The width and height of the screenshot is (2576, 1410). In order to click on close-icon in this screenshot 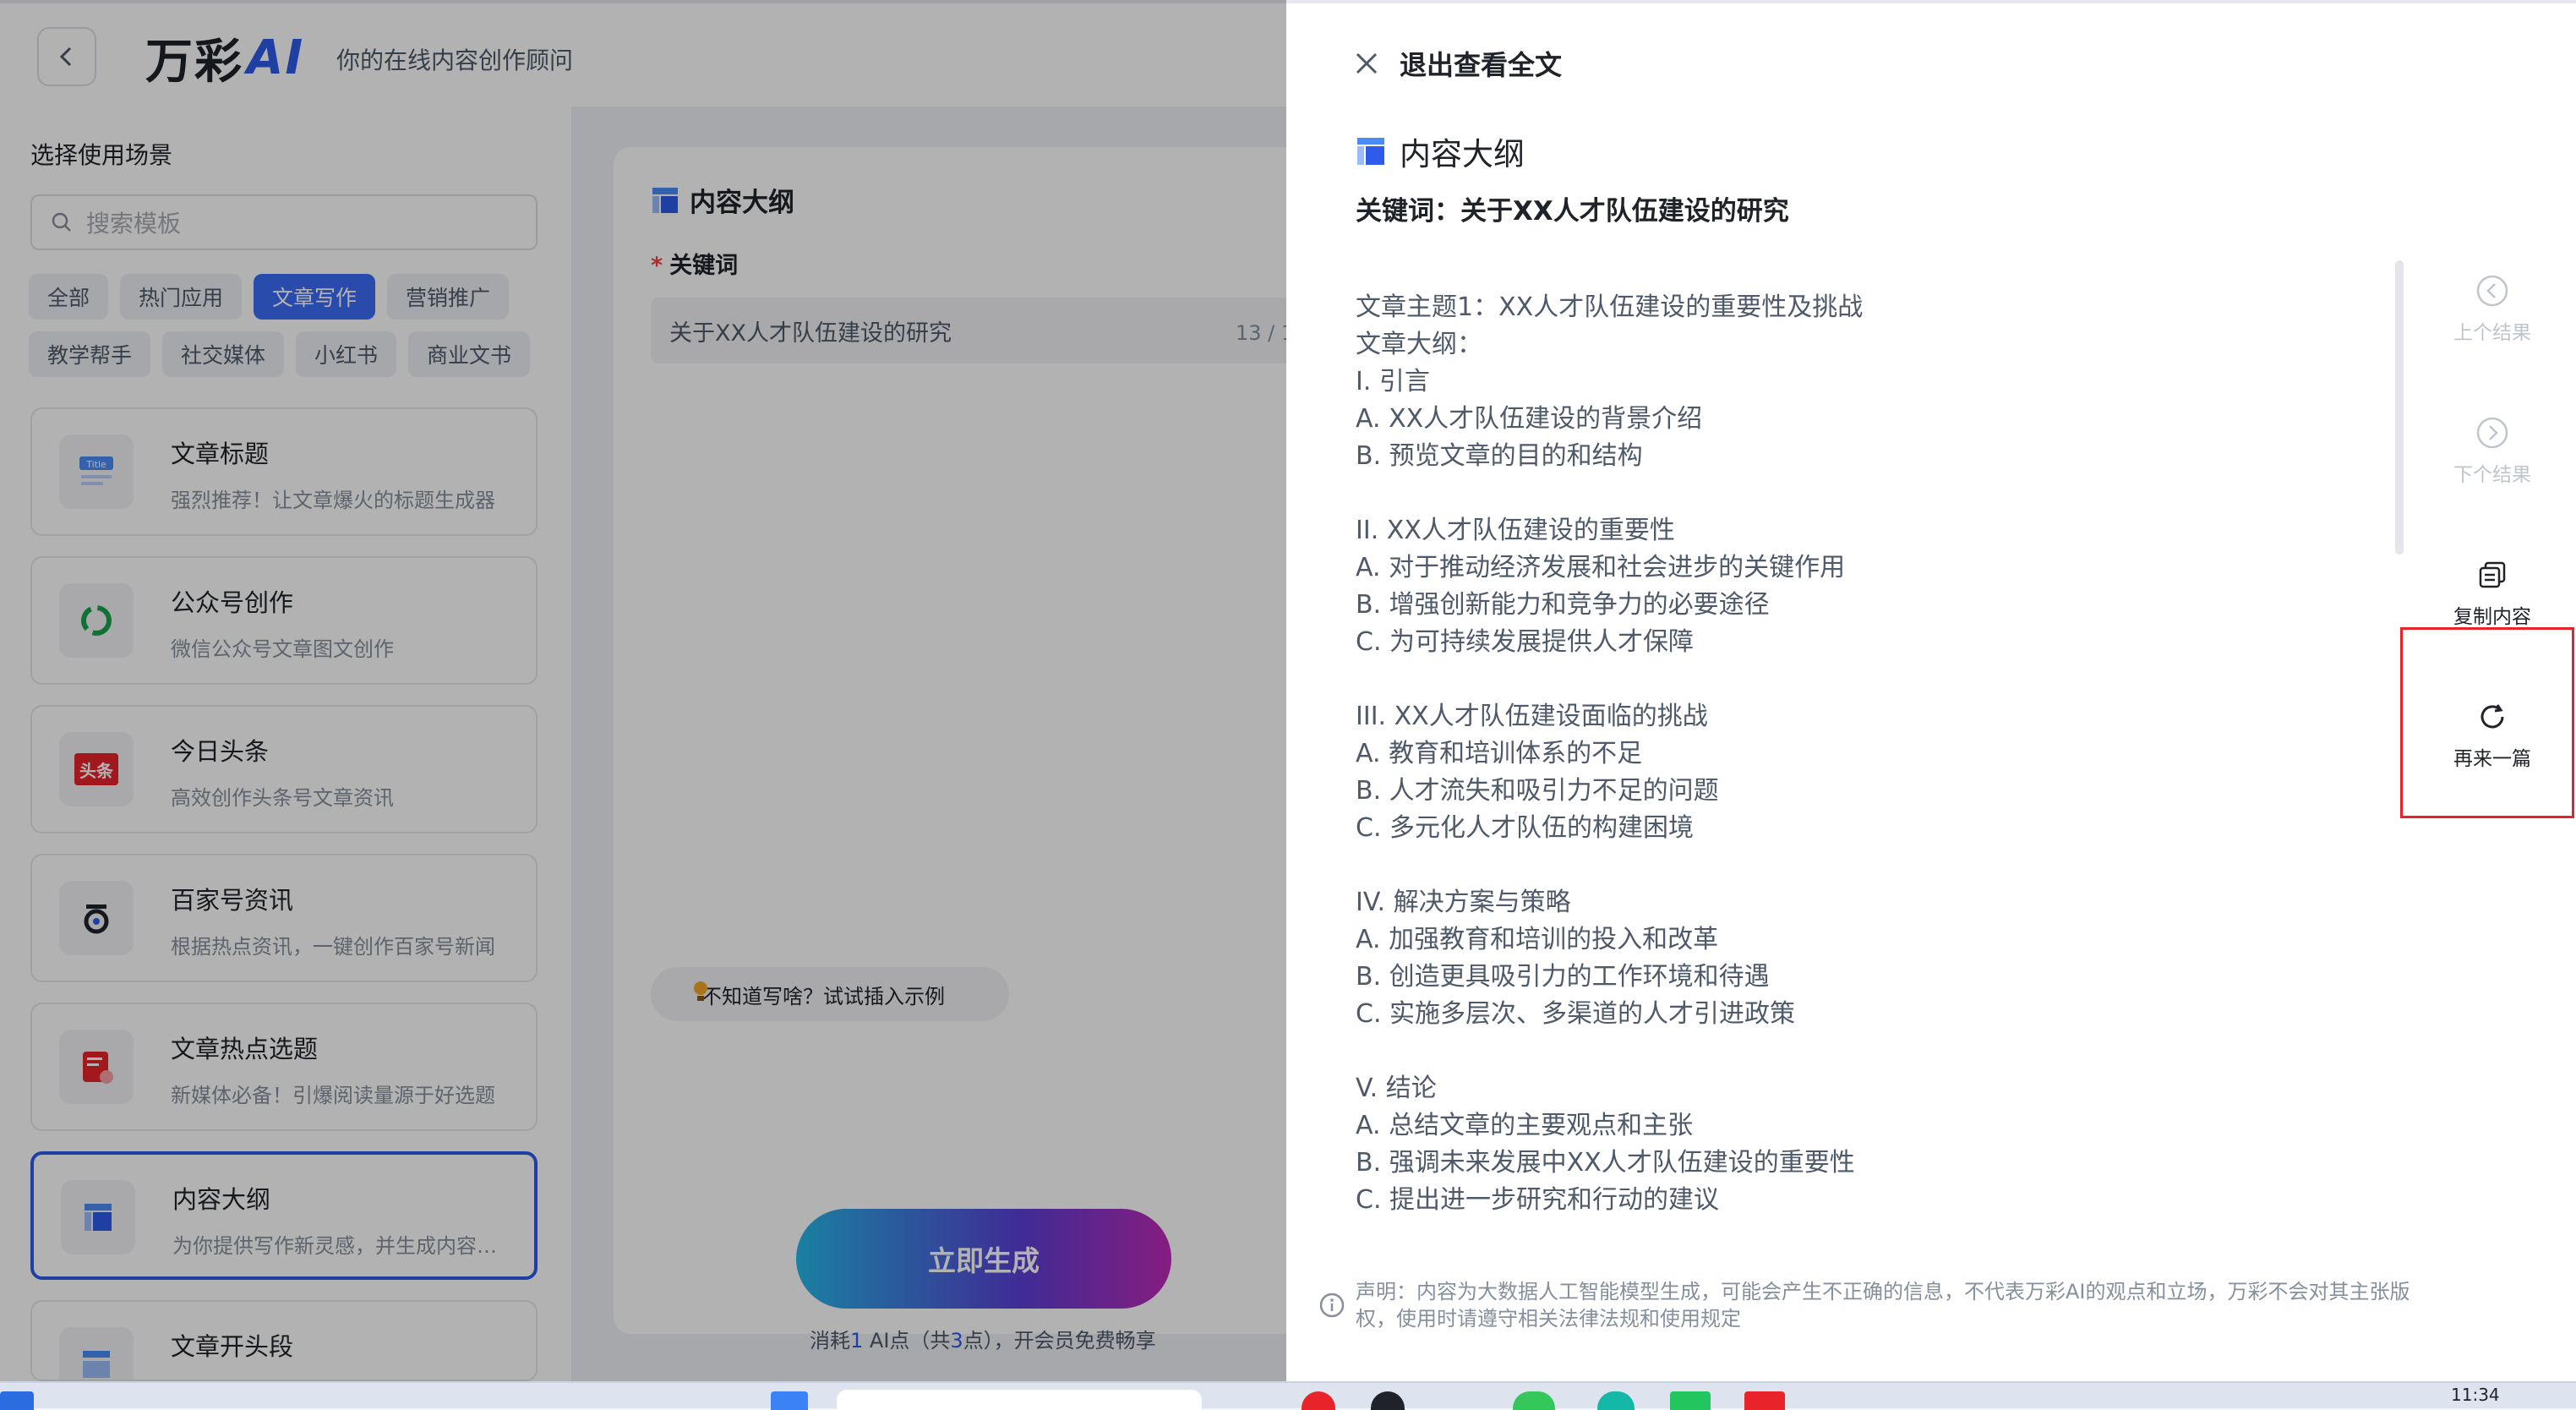, I will do `click(1366, 63)`.